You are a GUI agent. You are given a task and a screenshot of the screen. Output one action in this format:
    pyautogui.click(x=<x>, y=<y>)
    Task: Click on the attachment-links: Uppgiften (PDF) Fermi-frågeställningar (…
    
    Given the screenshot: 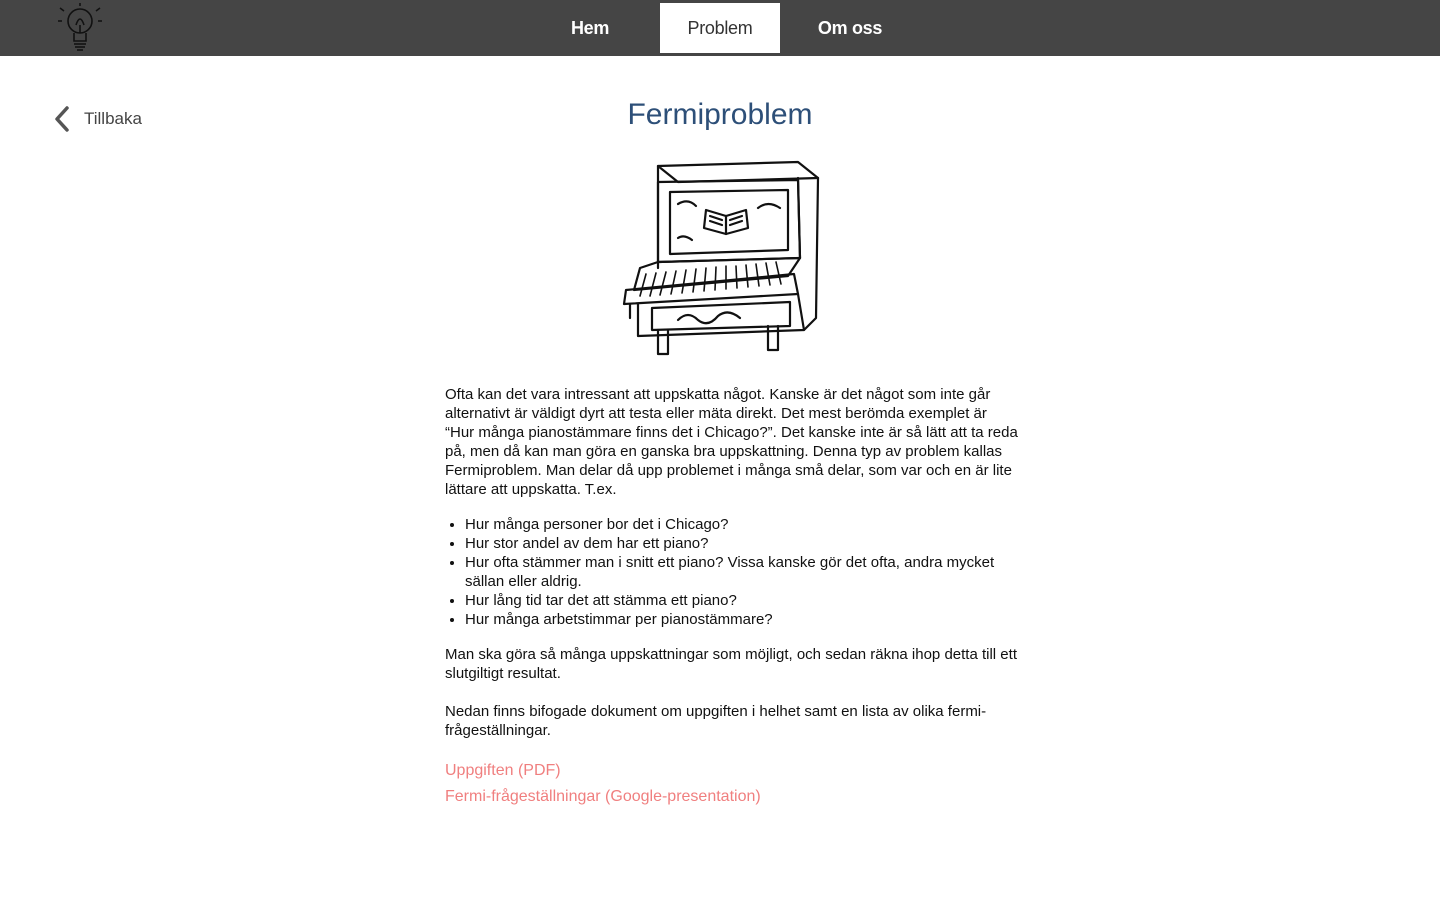 What is the action you would take?
    pyautogui.click(x=732, y=784)
    